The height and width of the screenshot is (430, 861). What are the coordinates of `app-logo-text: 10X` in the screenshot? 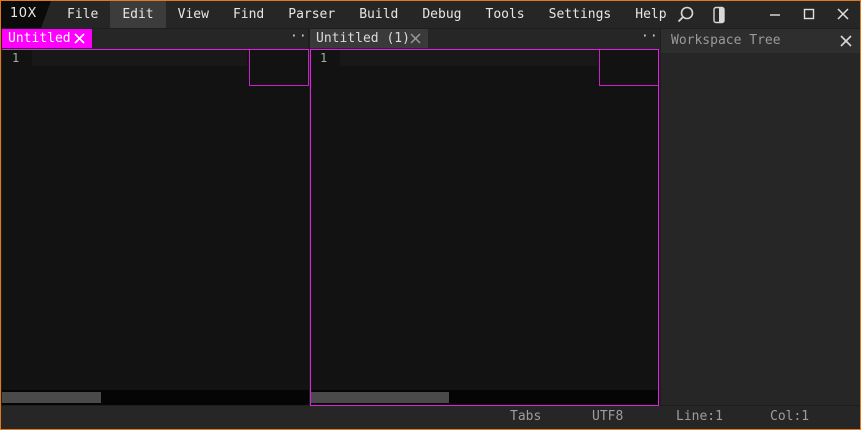 It's located at (23, 13).